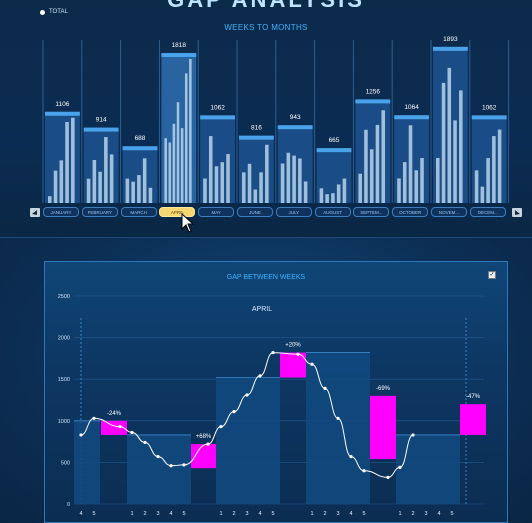 This screenshot has height=523, width=532. I want to click on y-tick-label: 1000, so click(64, 422).